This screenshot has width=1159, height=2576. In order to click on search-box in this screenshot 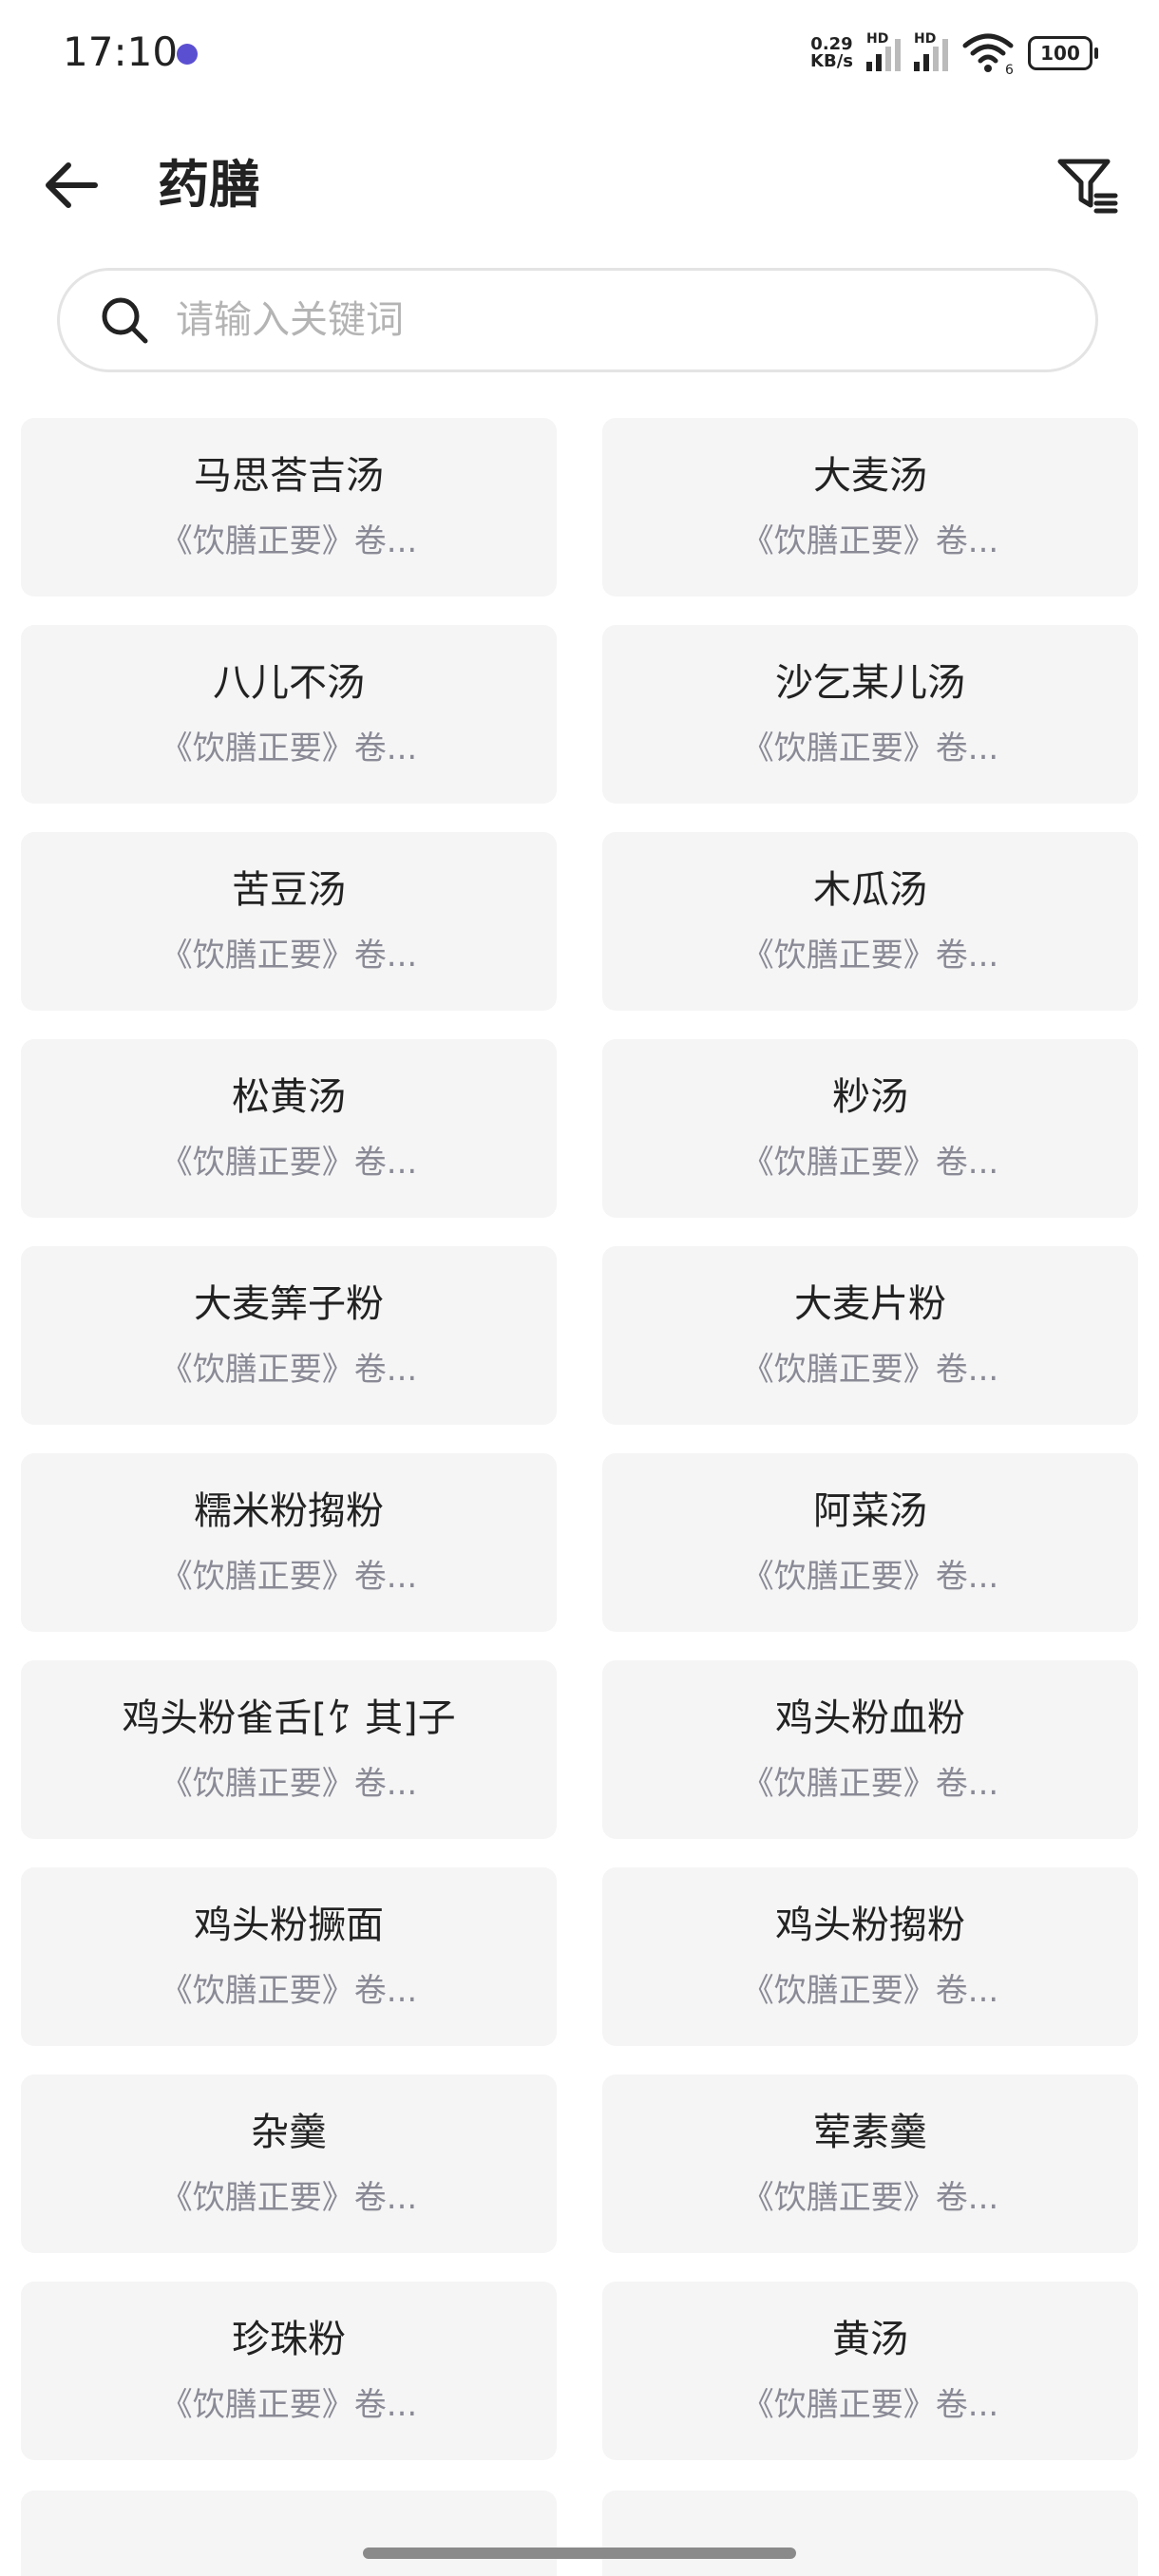, I will do `click(577, 320)`.